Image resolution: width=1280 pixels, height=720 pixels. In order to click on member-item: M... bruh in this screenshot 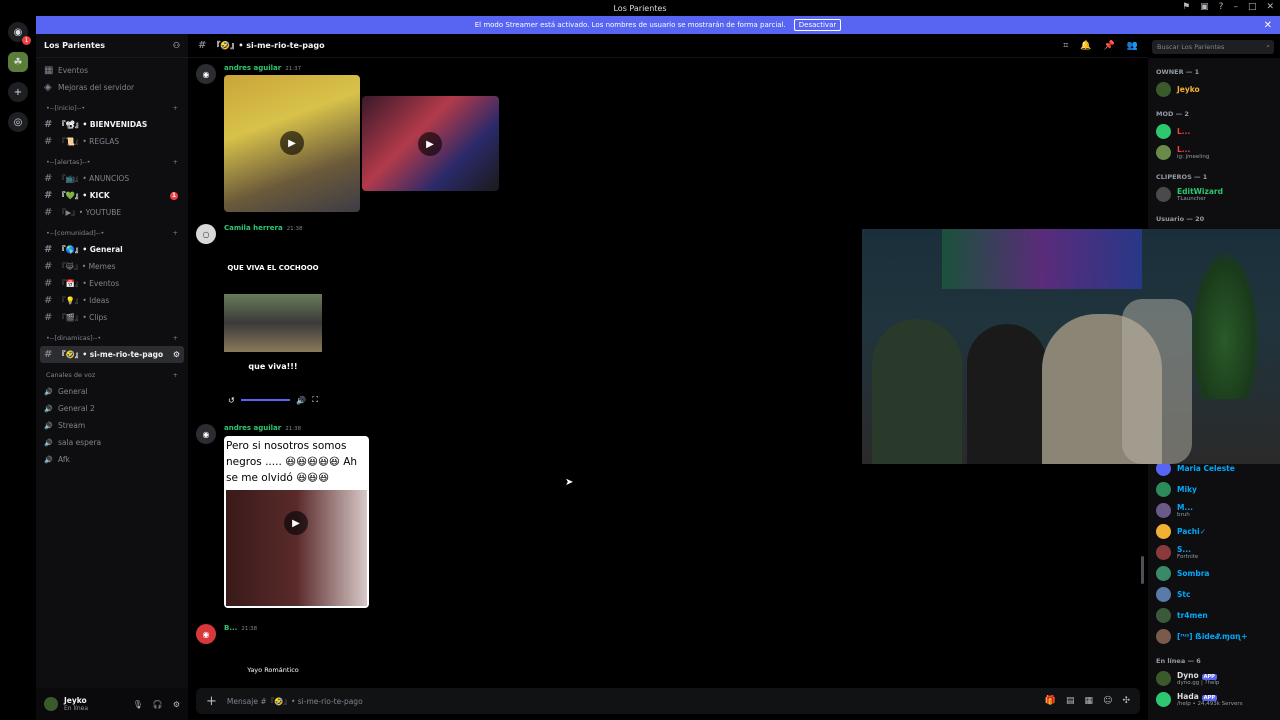, I will do `click(1214, 510)`.